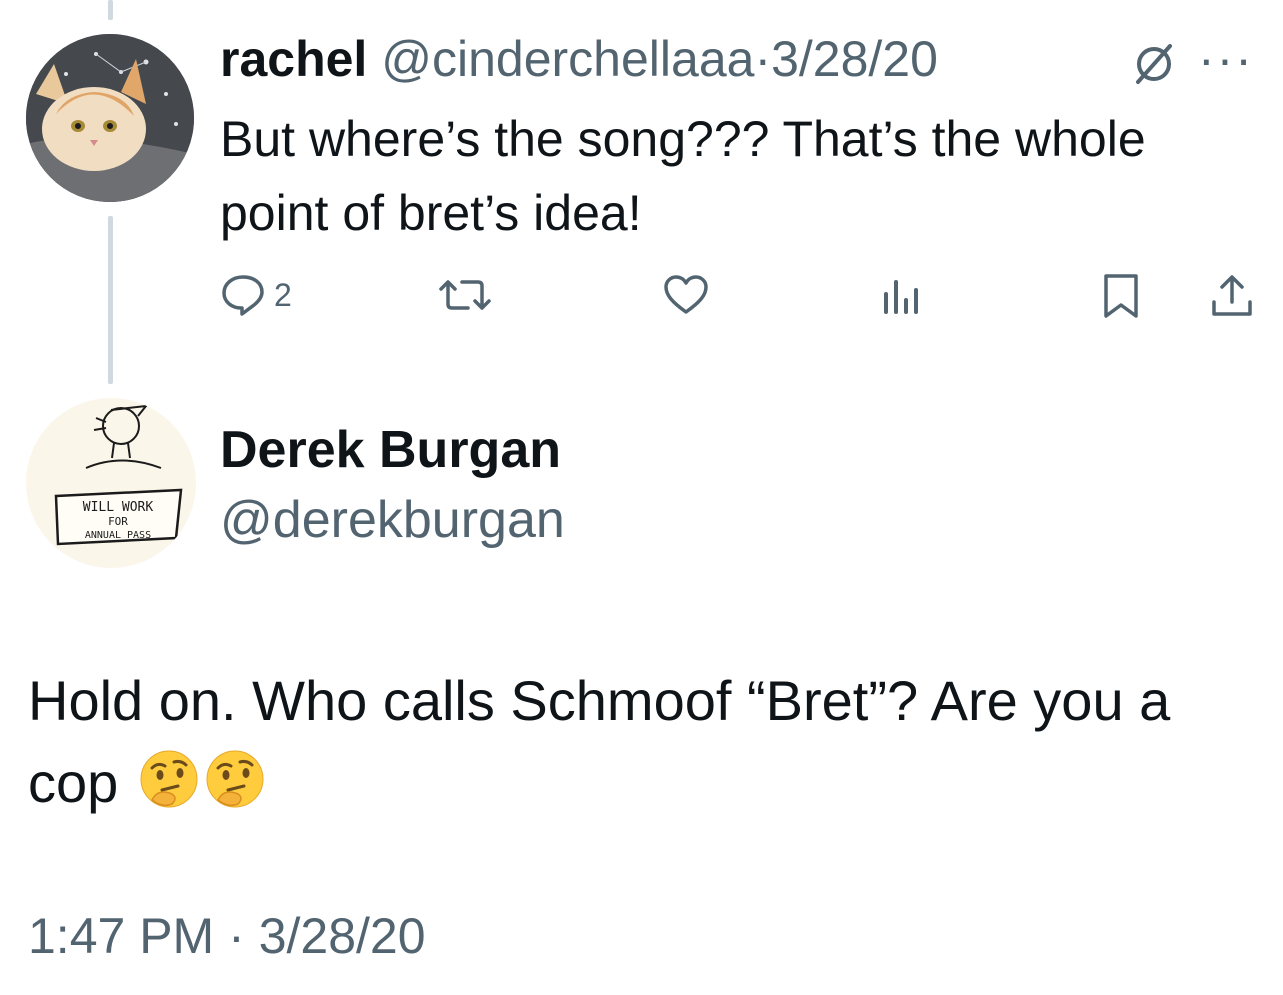 Image resolution: width=1283 pixels, height=995 pixels. I want to click on main-handle: @derekburgan, so click(392, 520).